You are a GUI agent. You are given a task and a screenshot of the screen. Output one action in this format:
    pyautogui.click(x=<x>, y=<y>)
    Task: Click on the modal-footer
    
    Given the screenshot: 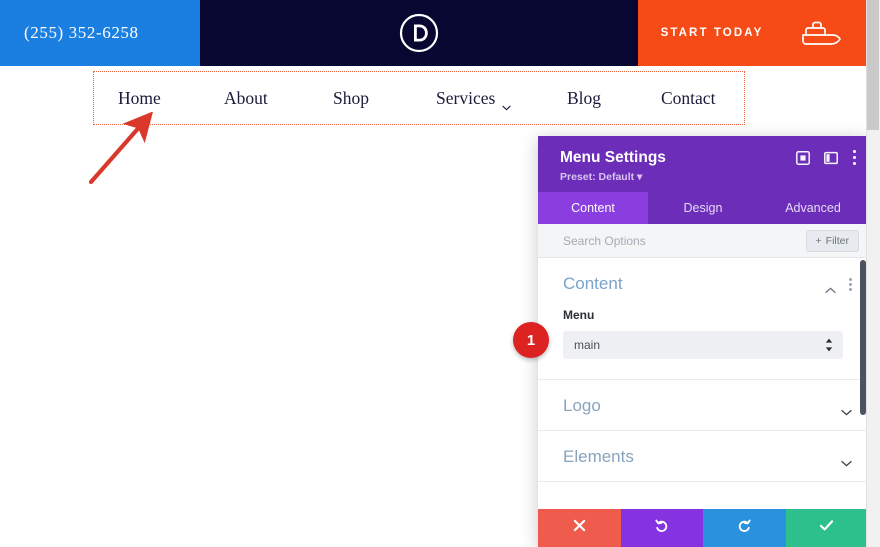 What is the action you would take?
    pyautogui.click(x=703, y=528)
    